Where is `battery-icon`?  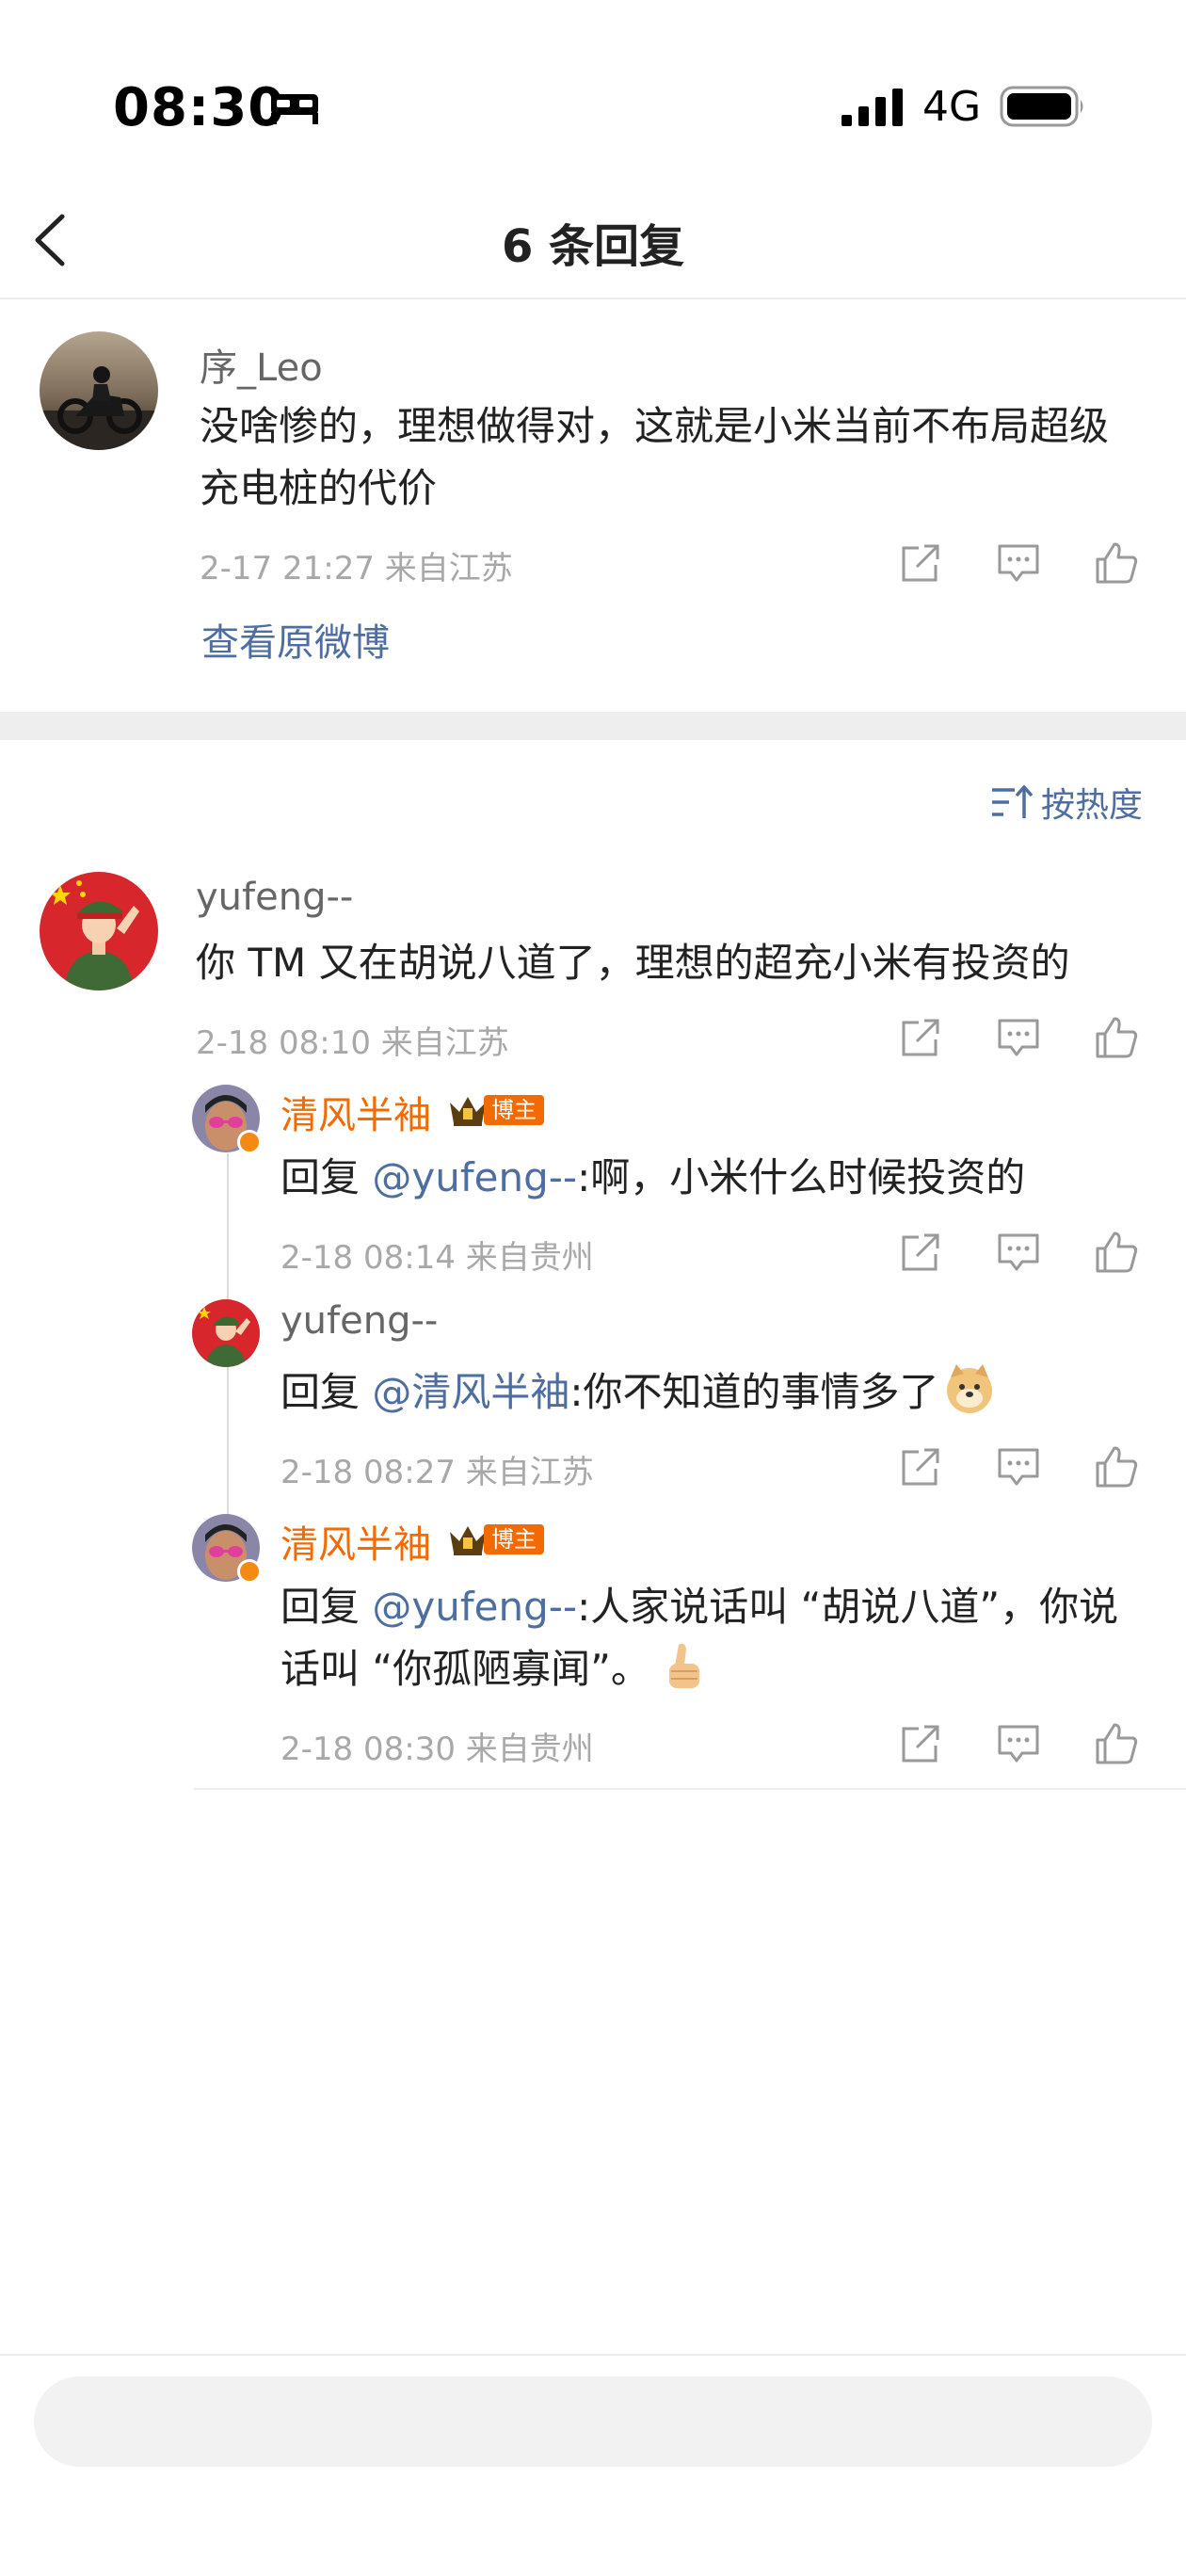
battery-icon is located at coordinates (1041, 106).